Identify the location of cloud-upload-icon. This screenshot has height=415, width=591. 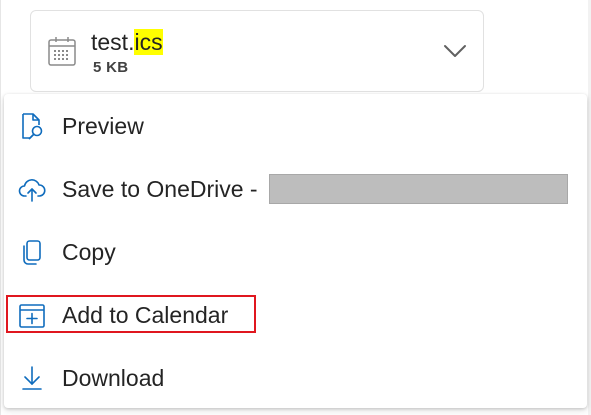
(32, 189).